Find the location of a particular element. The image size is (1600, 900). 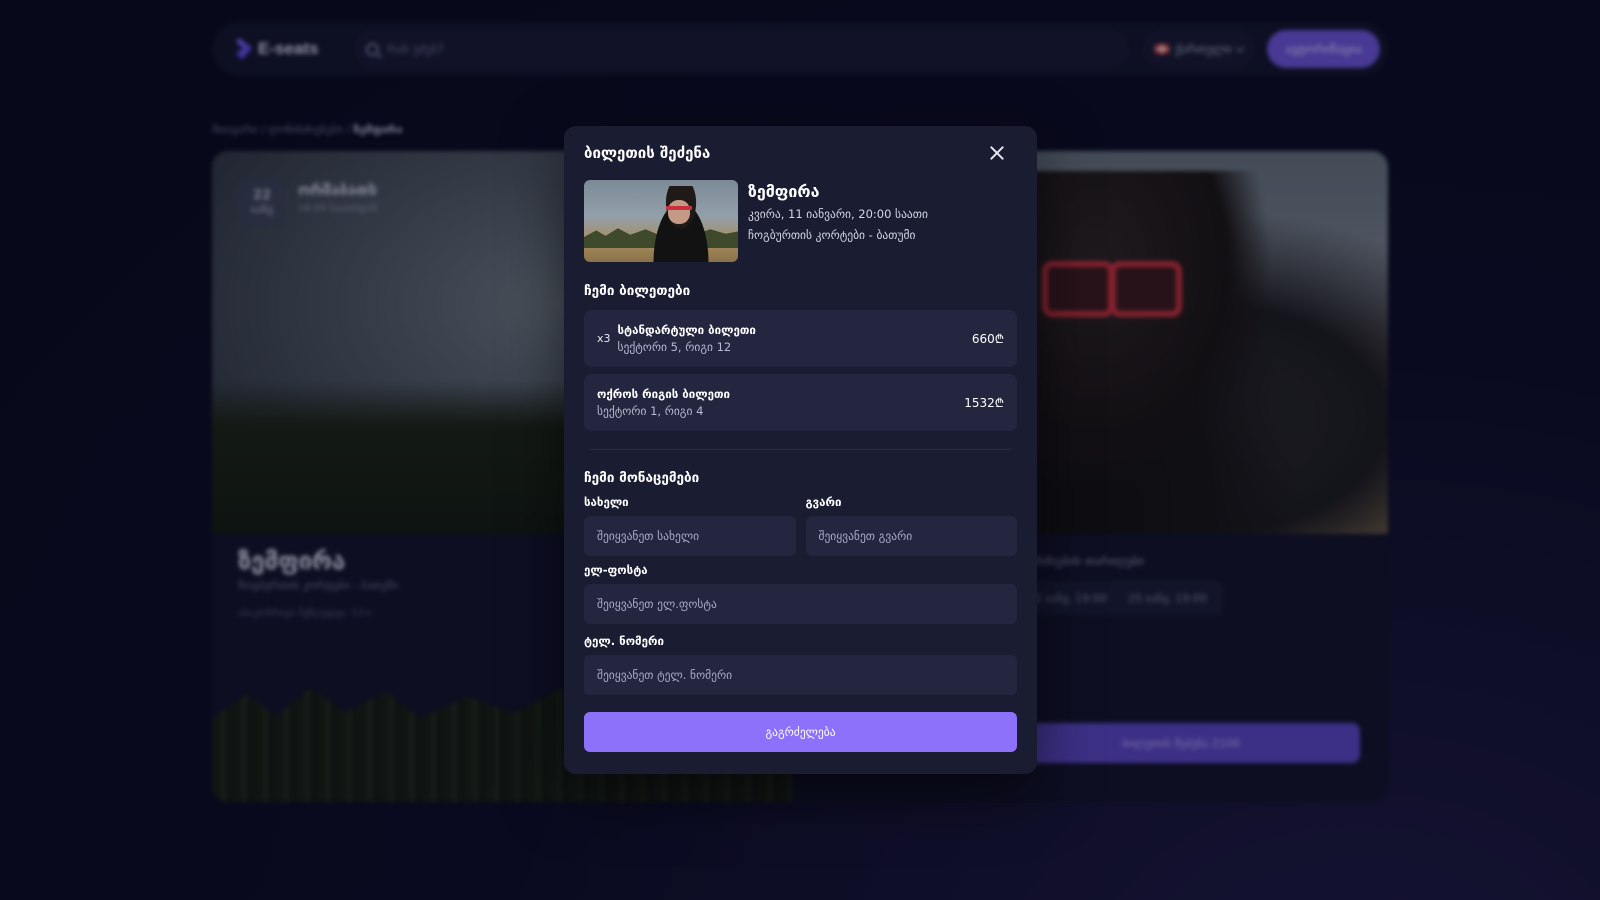

my-tickets-title: ჩემი ბილეთები is located at coordinates (637, 291).